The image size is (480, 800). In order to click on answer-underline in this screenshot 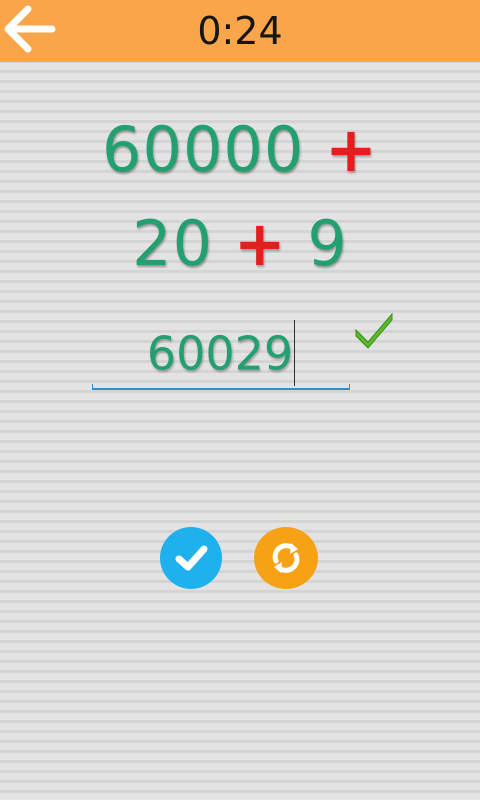, I will do `click(221, 387)`.